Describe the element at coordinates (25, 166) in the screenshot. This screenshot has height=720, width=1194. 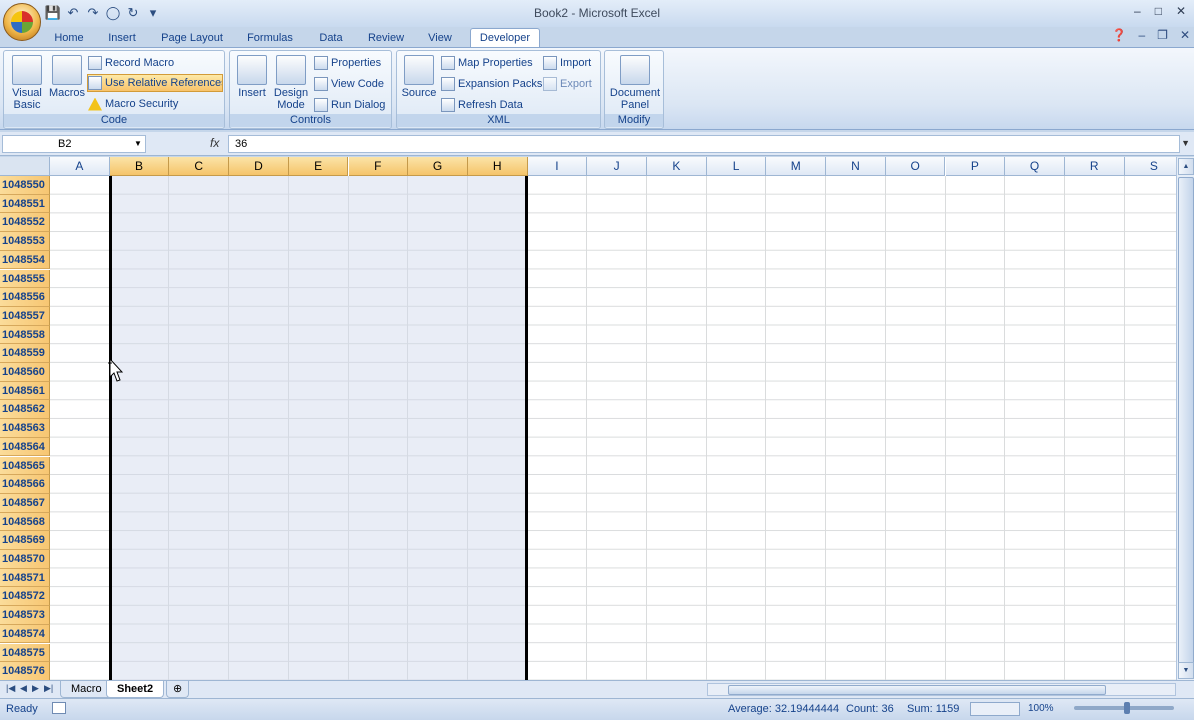
I see `select-all-corner` at that location.